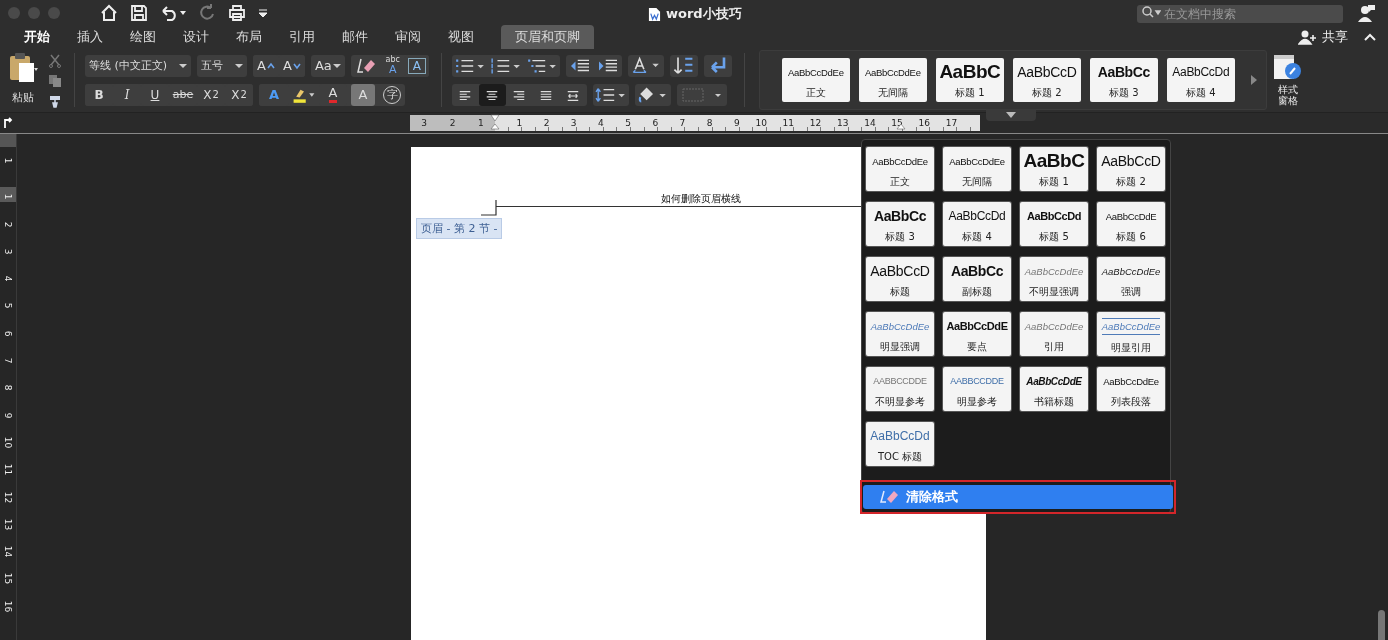 The height and width of the screenshot is (640, 1388). Describe the element at coordinates (652, 94) in the screenshot. I see `paint-bucket-icon` at that location.